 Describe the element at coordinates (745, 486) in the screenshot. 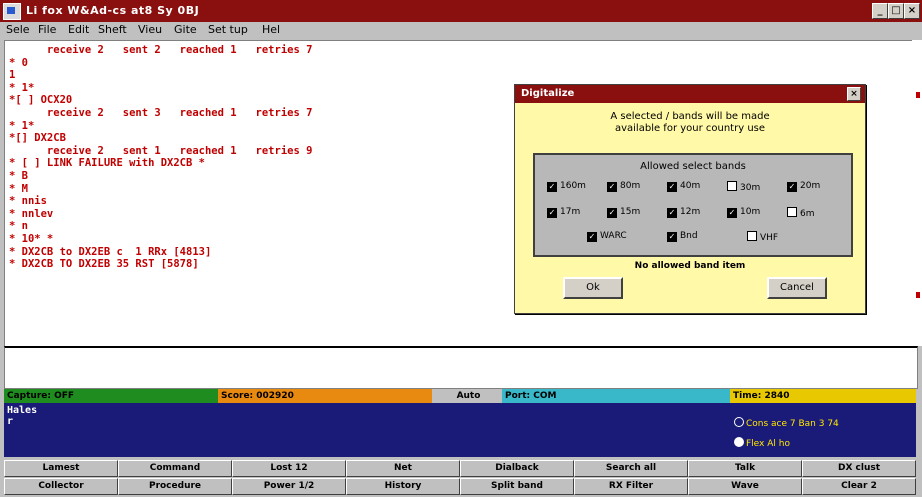

I see `fkey-wave: Wave` at that location.